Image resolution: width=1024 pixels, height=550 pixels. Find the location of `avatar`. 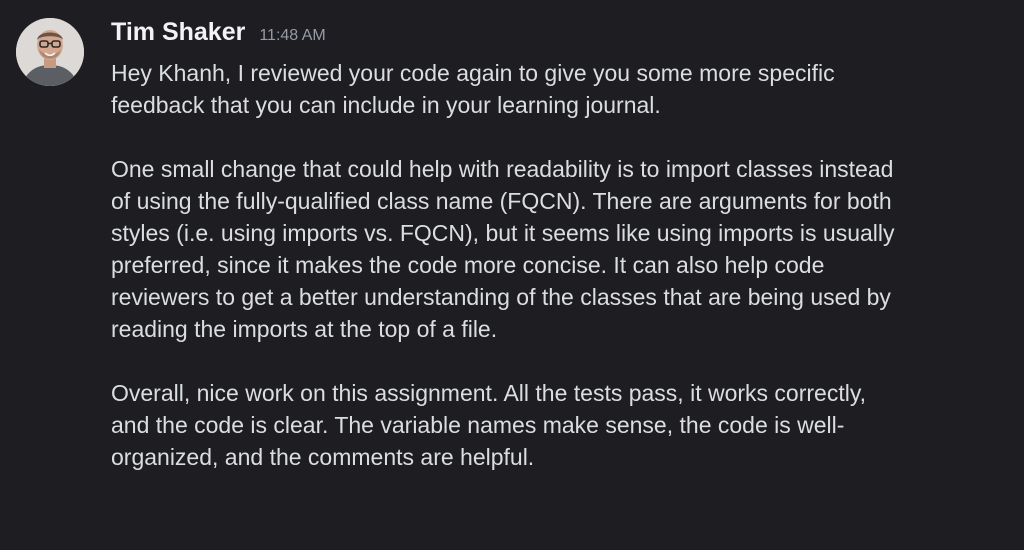

avatar is located at coordinates (50, 52).